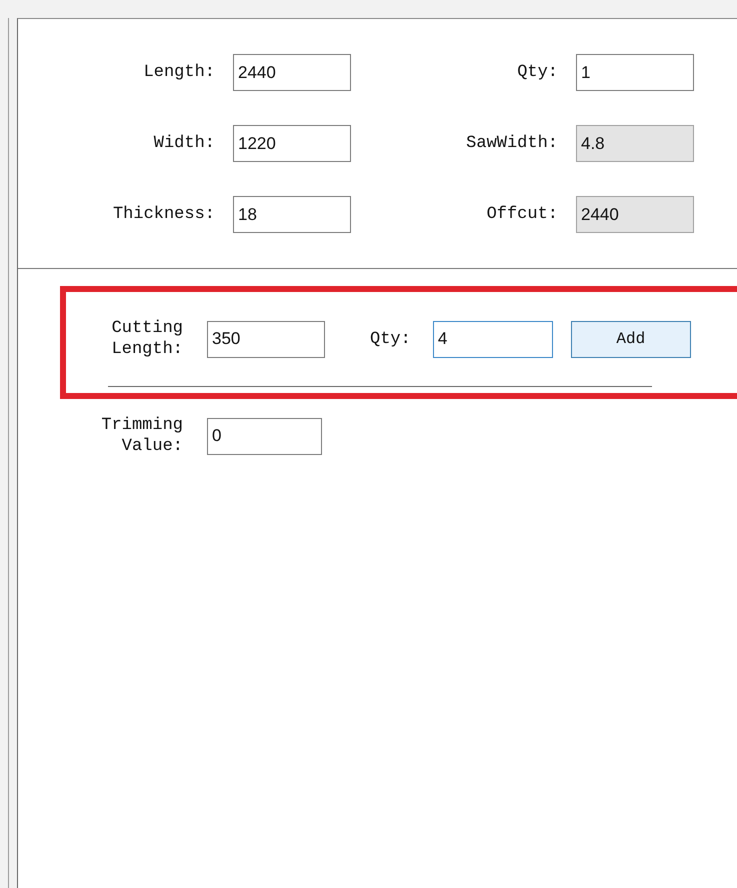 The height and width of the screenshot is (888, 737). I want to click on input-field: 350, so click(266, 339).